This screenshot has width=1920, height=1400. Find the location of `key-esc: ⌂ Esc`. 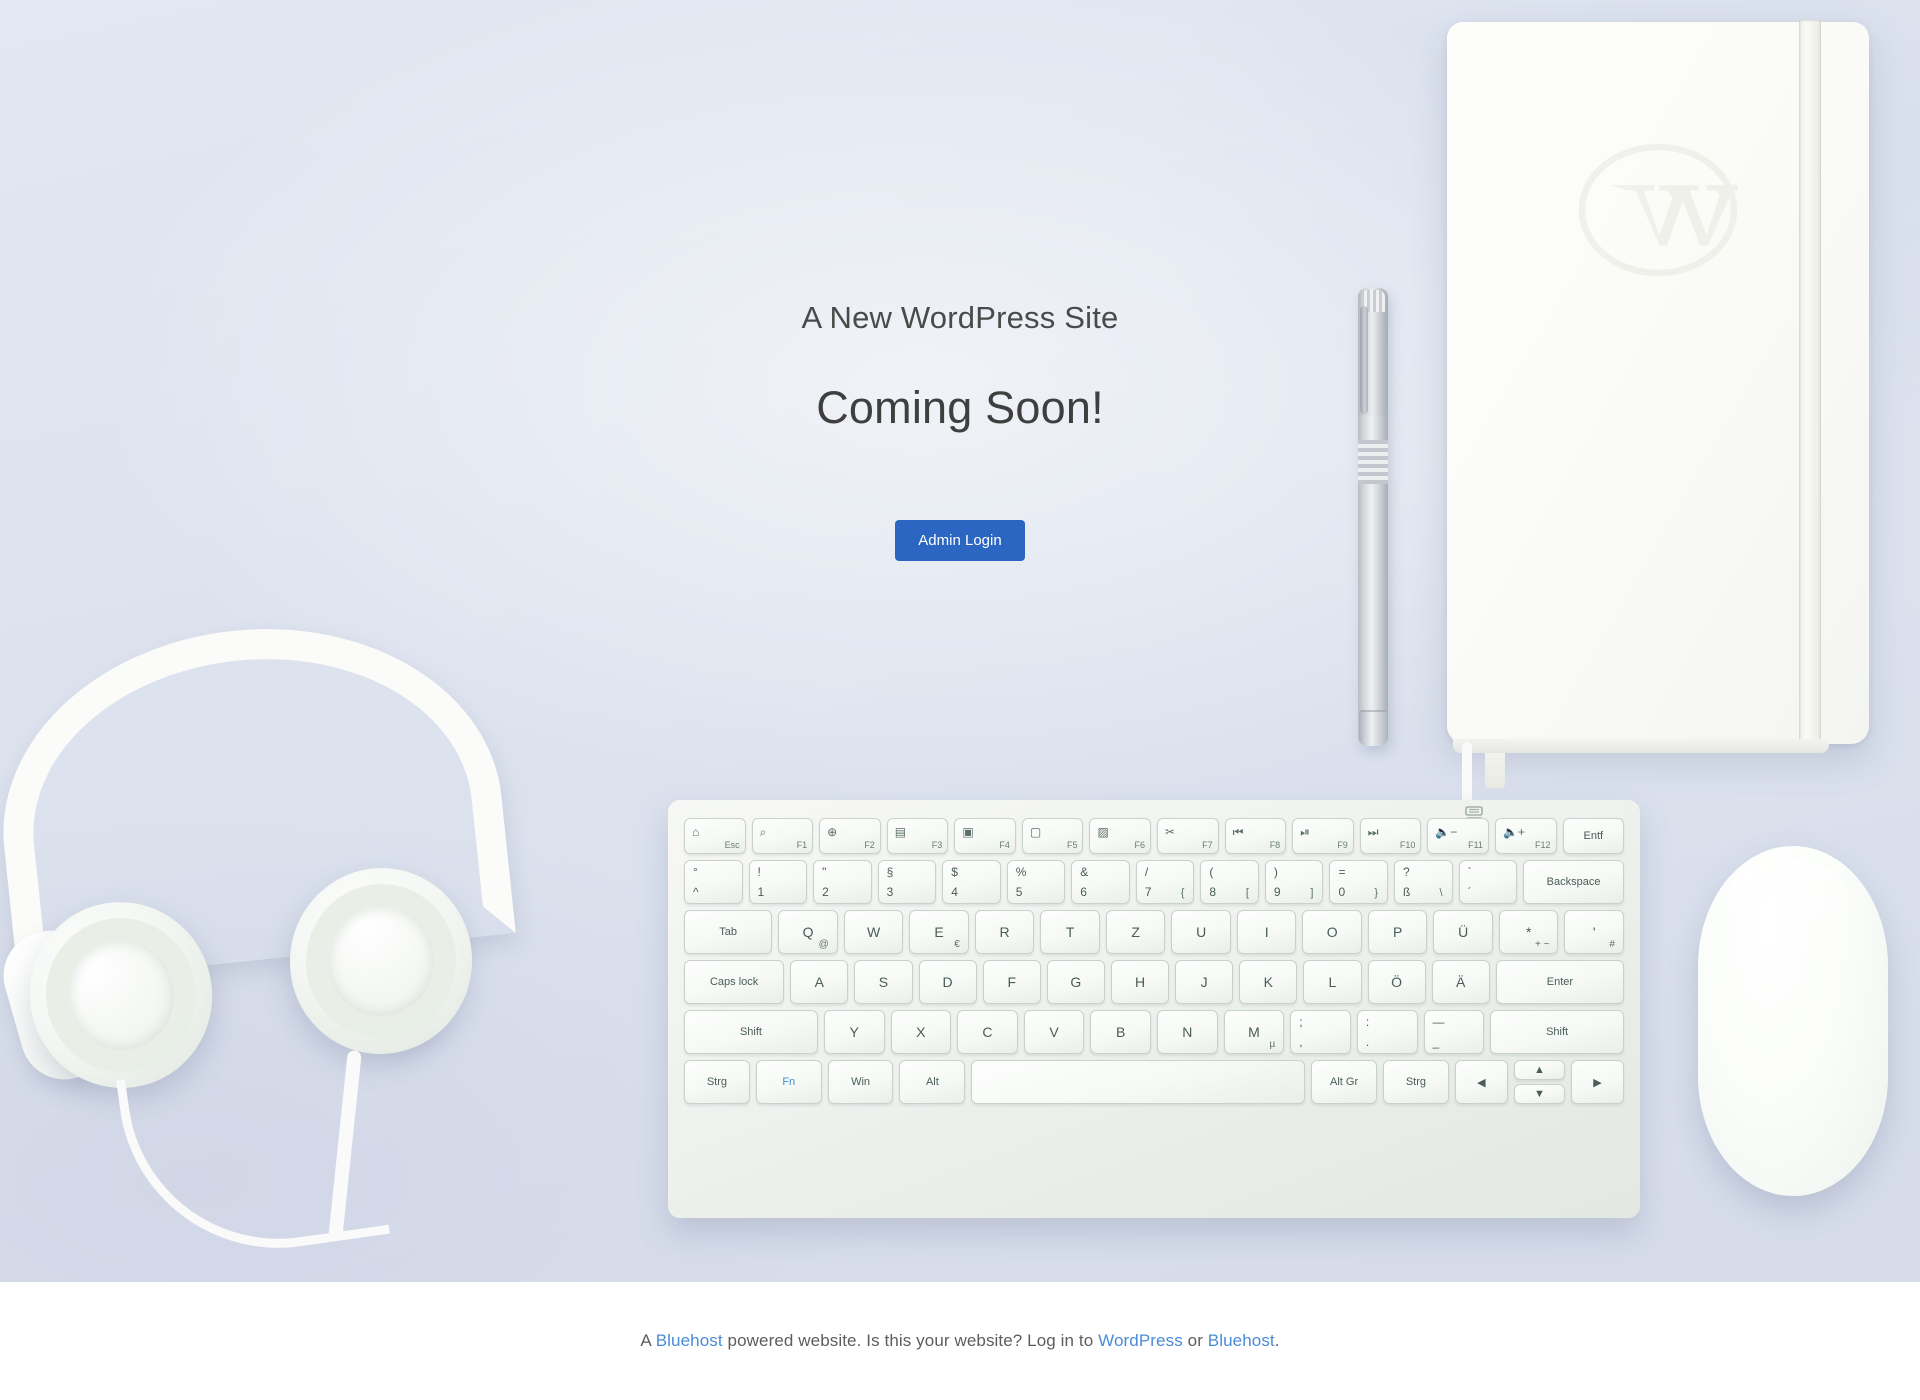

key-esc: ⌂ Esc is located at coordinates (715, 836).